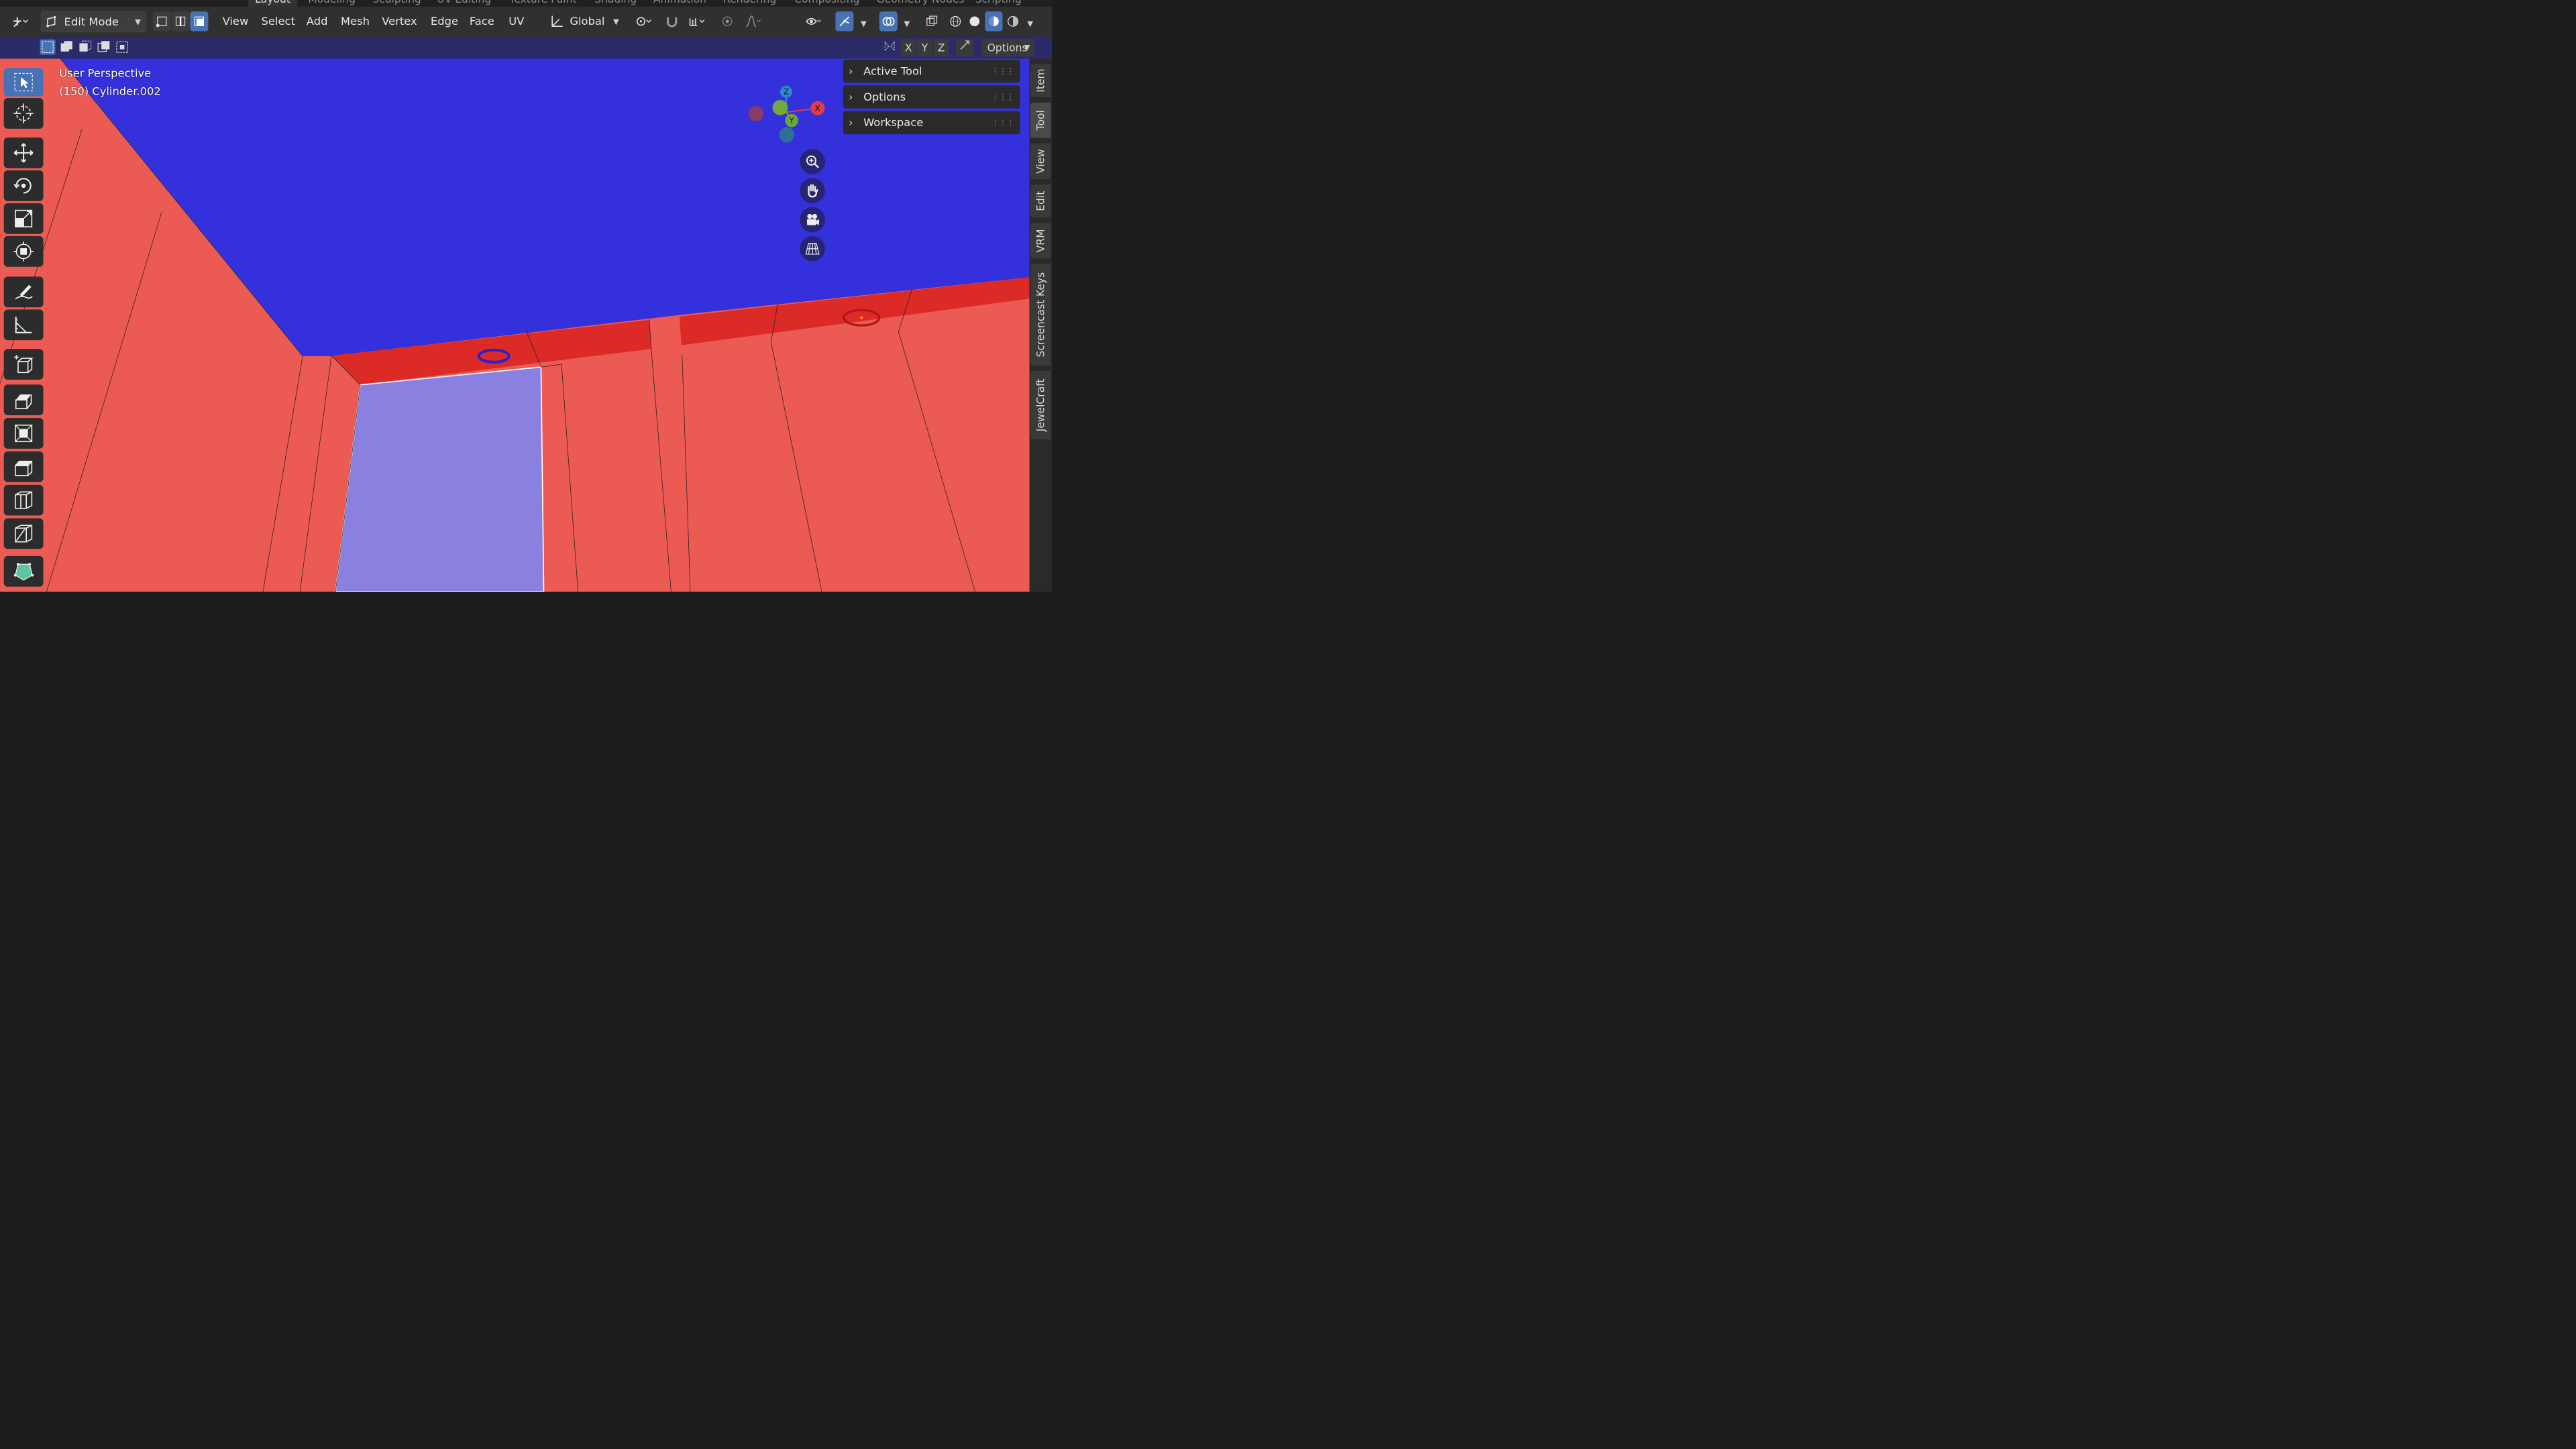 This screenshot has height=1449, width=2576. What do you see at coordinates (481, 21) in the screenshot?
I see `menu-face: Face` at bounding box center [481, 21].